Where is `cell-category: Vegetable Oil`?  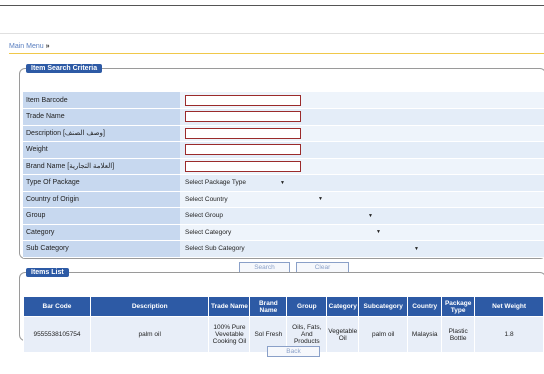 cell-category: Vegetable Oil is located at coordinates (343, 334).